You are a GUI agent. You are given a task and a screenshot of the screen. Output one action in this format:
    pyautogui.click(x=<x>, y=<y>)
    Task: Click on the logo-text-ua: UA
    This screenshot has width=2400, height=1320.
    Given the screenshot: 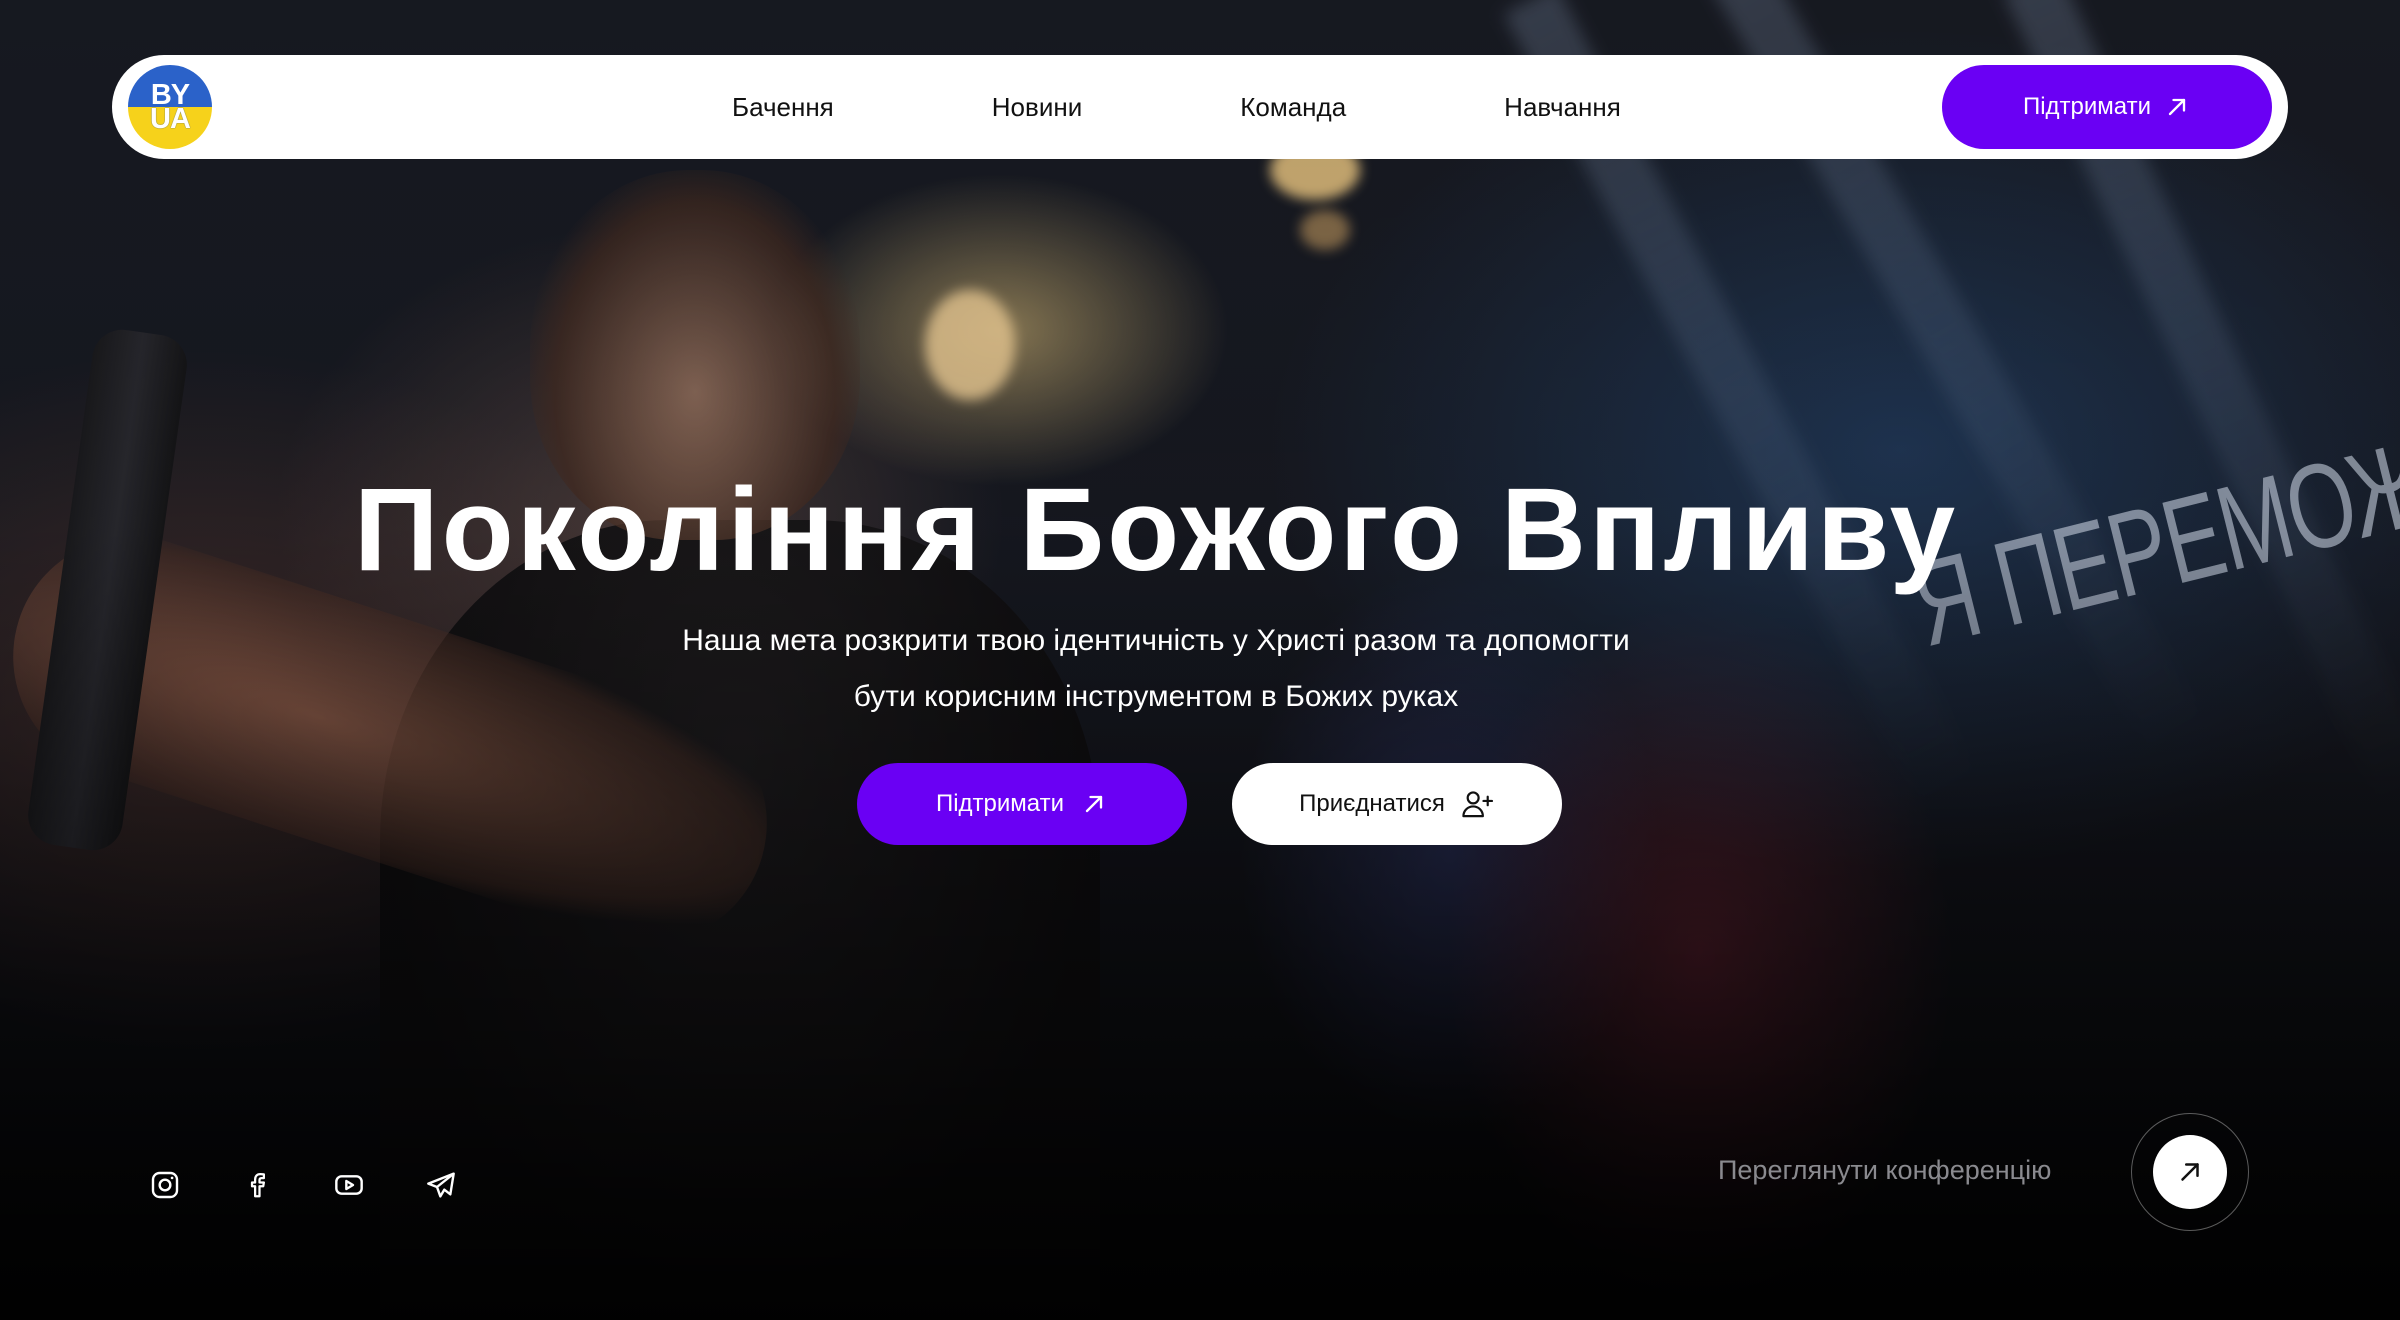 What is the action you would take?
    pyautogui.click(x=170, y=119)
    